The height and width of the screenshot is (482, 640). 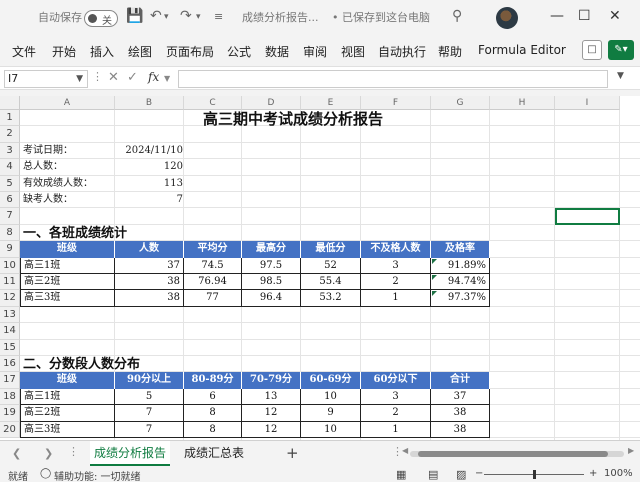 I want to click on column-header-f: F, so click(x=396, y=103).